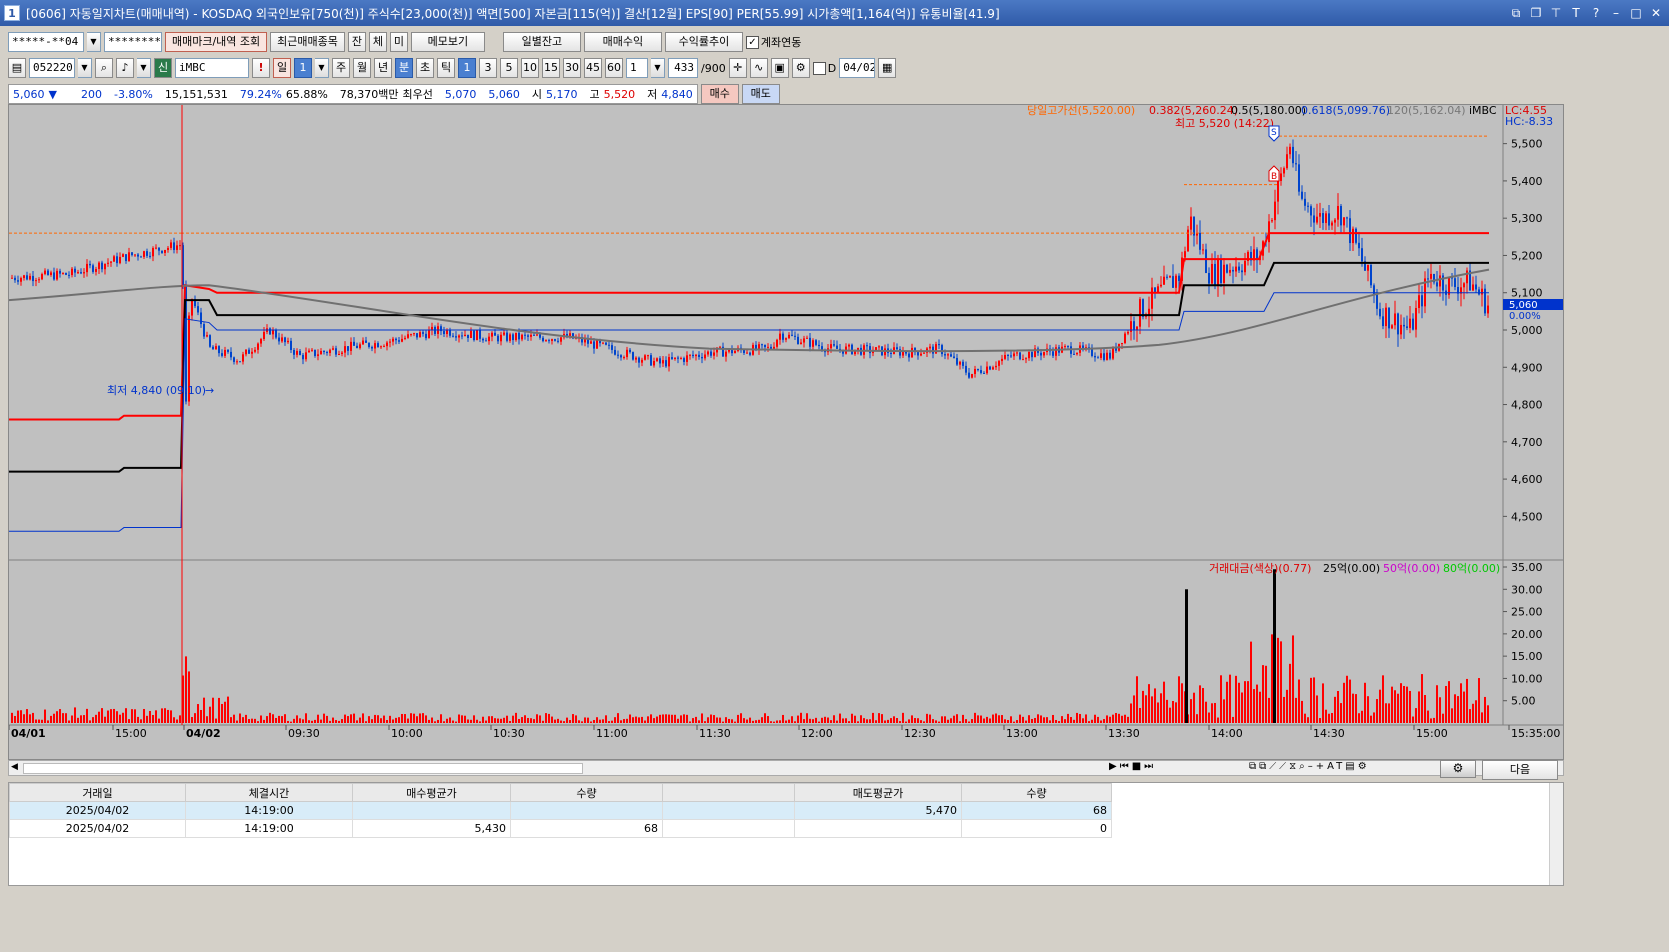 This screenshot has width=1669, height=952. Describe the element at coordinates (104, 68) in the screenshot. I see `search-icon: ⌕` at that location.